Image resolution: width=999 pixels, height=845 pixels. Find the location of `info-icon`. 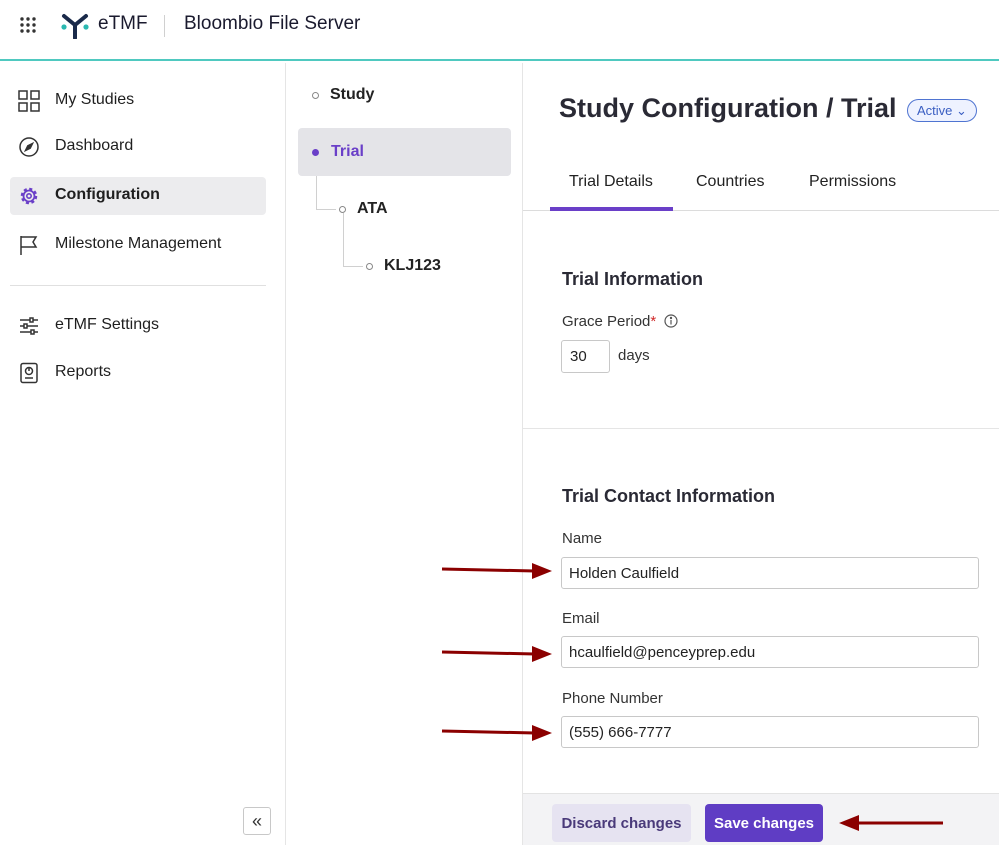

info-icon is located at coordinates (671, 321).